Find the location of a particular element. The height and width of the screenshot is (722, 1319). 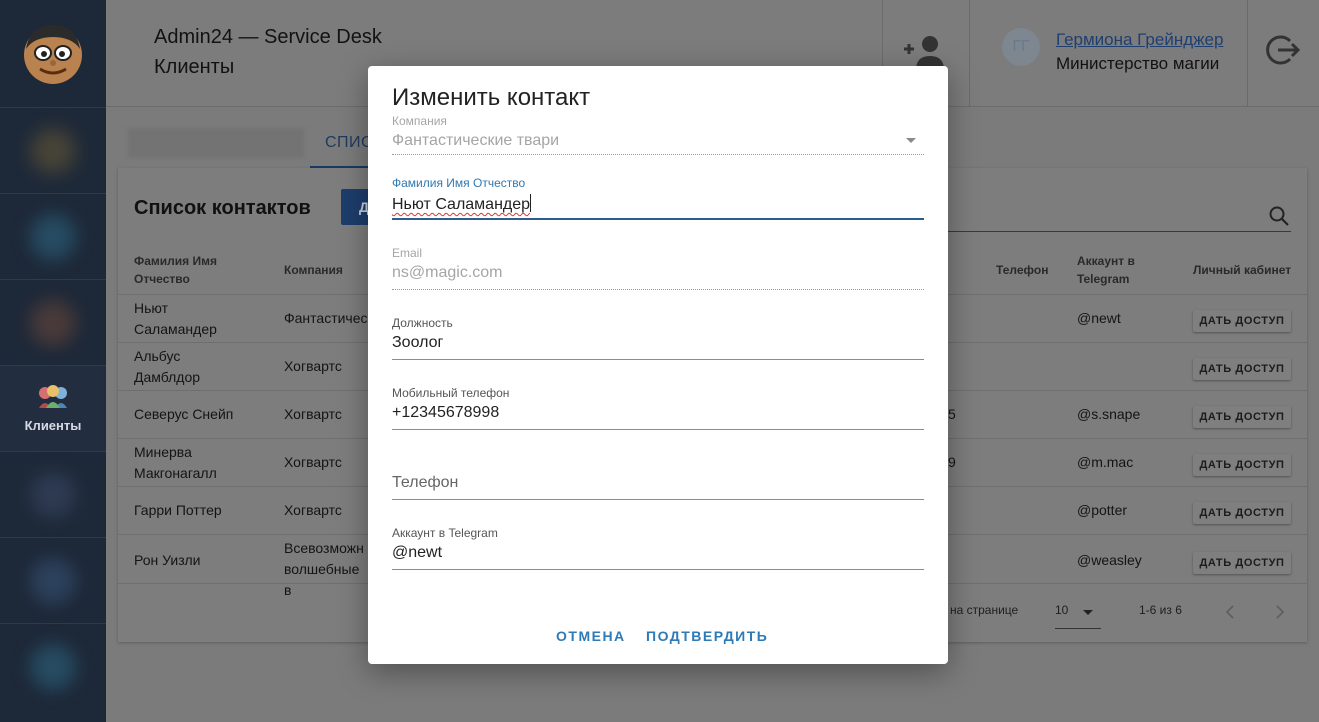

clients-icon is located at coordinates (53, 396).